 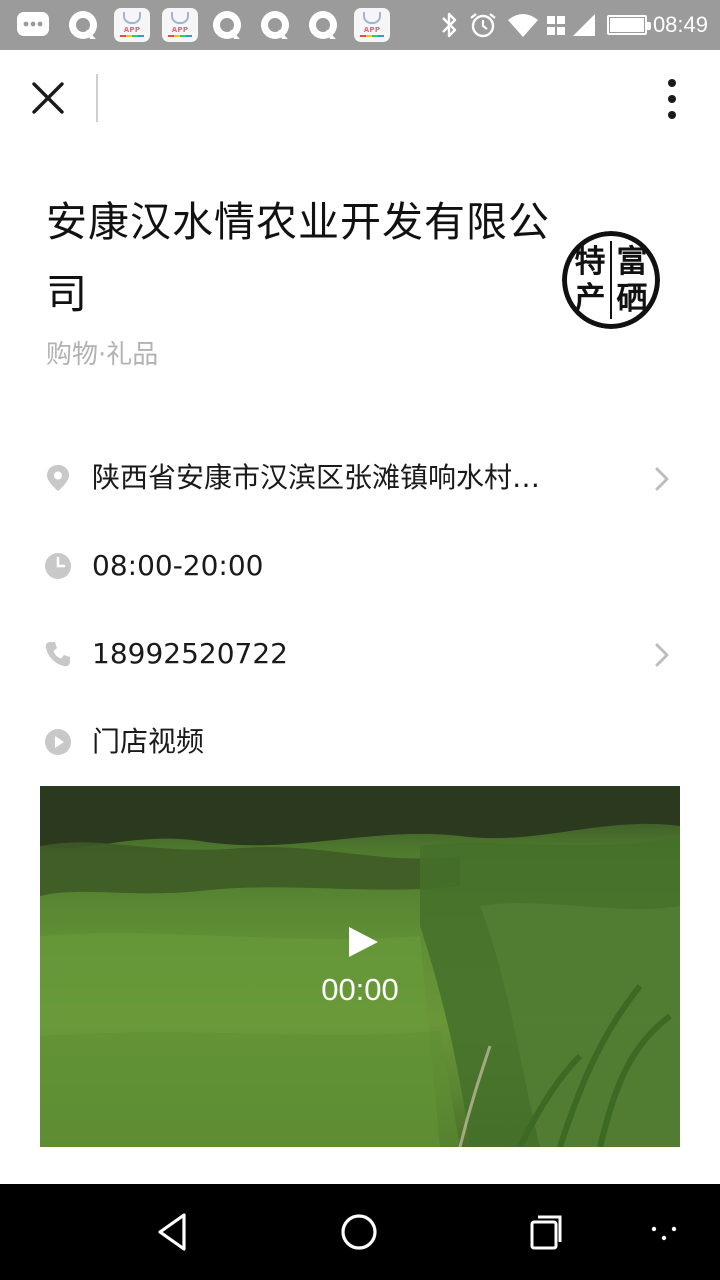 What do you see at coordinates (102, 355) in the screenshot?
I see `store-category: 购物·礼品` at bounding box center [102, 355].